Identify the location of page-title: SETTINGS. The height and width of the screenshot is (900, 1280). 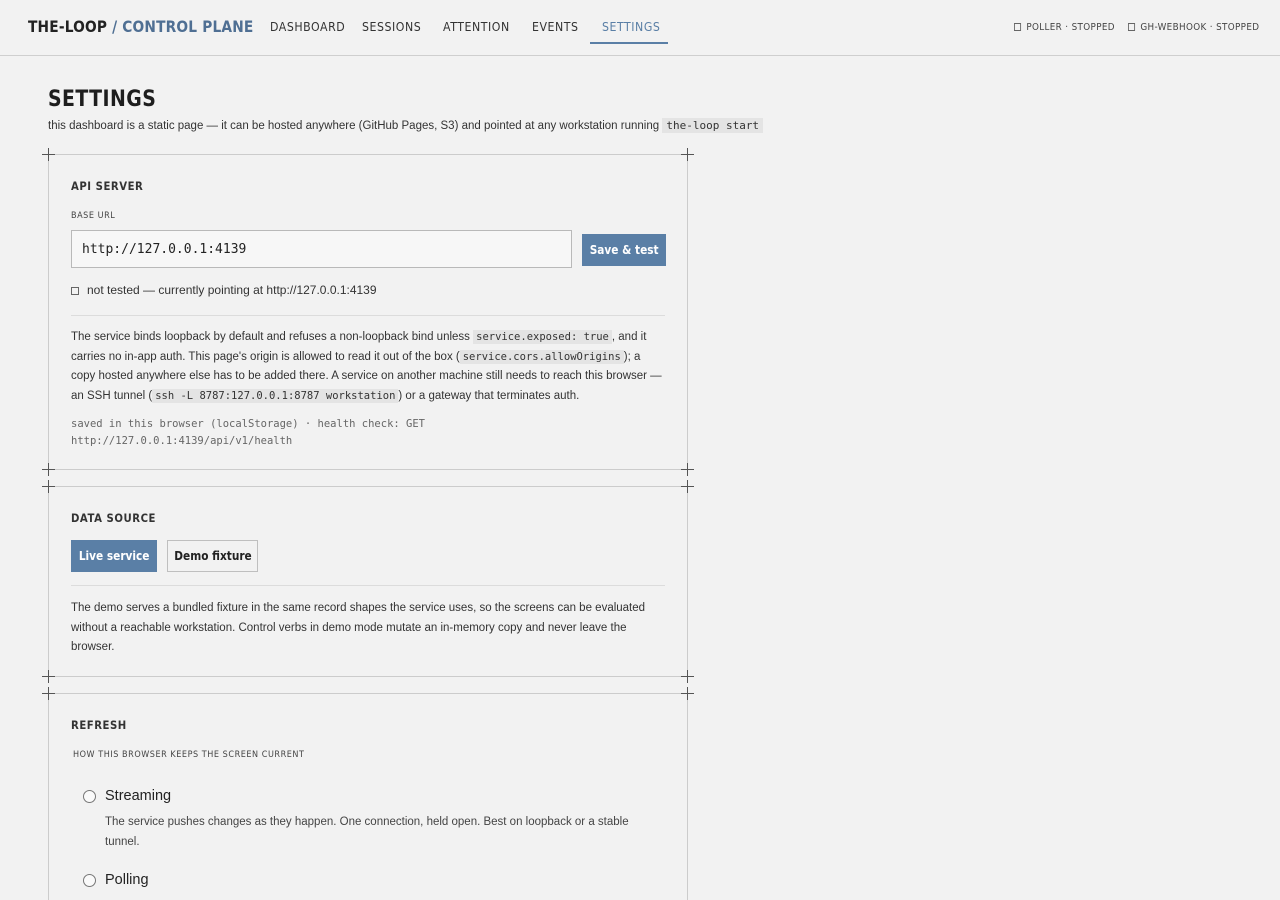
(102, 99).